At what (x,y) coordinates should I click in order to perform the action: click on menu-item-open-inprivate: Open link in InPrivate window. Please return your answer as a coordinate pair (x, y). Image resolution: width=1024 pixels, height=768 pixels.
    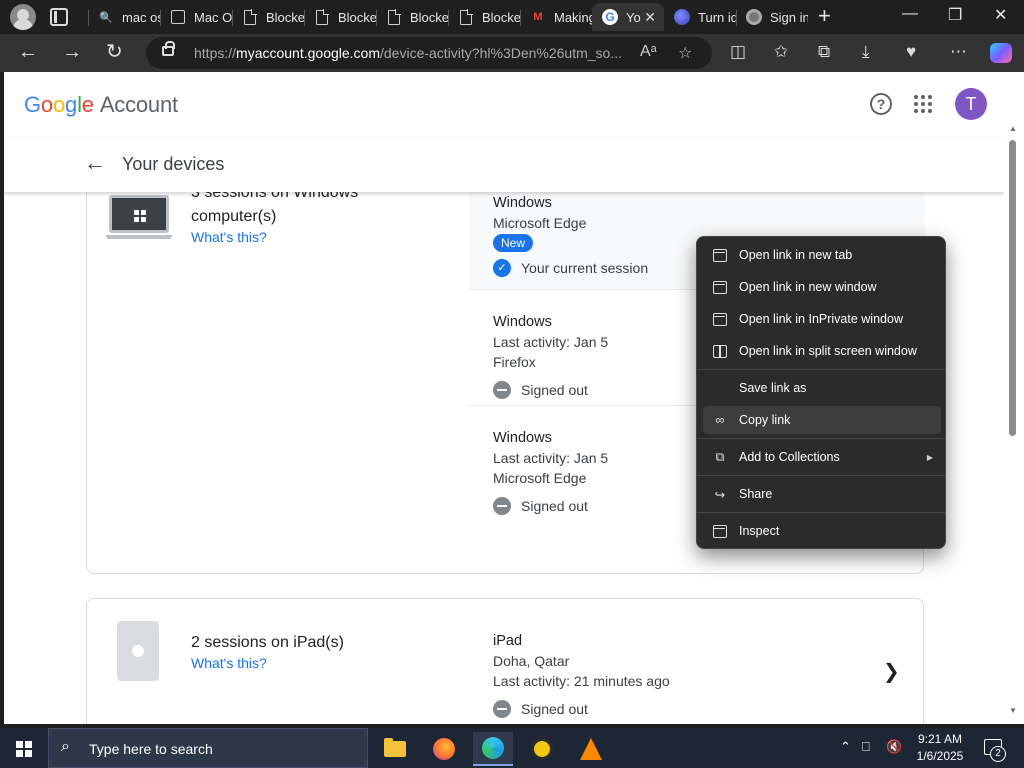
    Looking at the image, I should click on (822, 319).